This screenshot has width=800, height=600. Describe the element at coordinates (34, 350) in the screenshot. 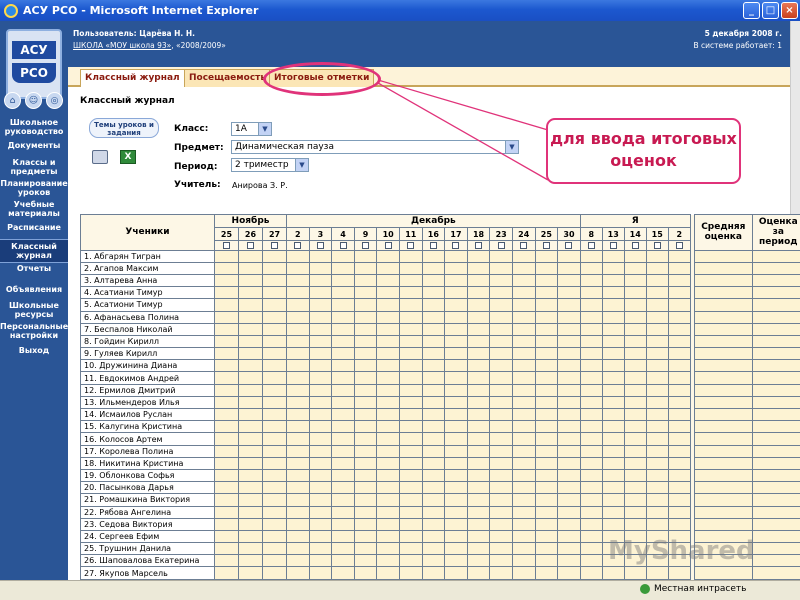

I see `sidebar-item-exit: Выход` at that location.